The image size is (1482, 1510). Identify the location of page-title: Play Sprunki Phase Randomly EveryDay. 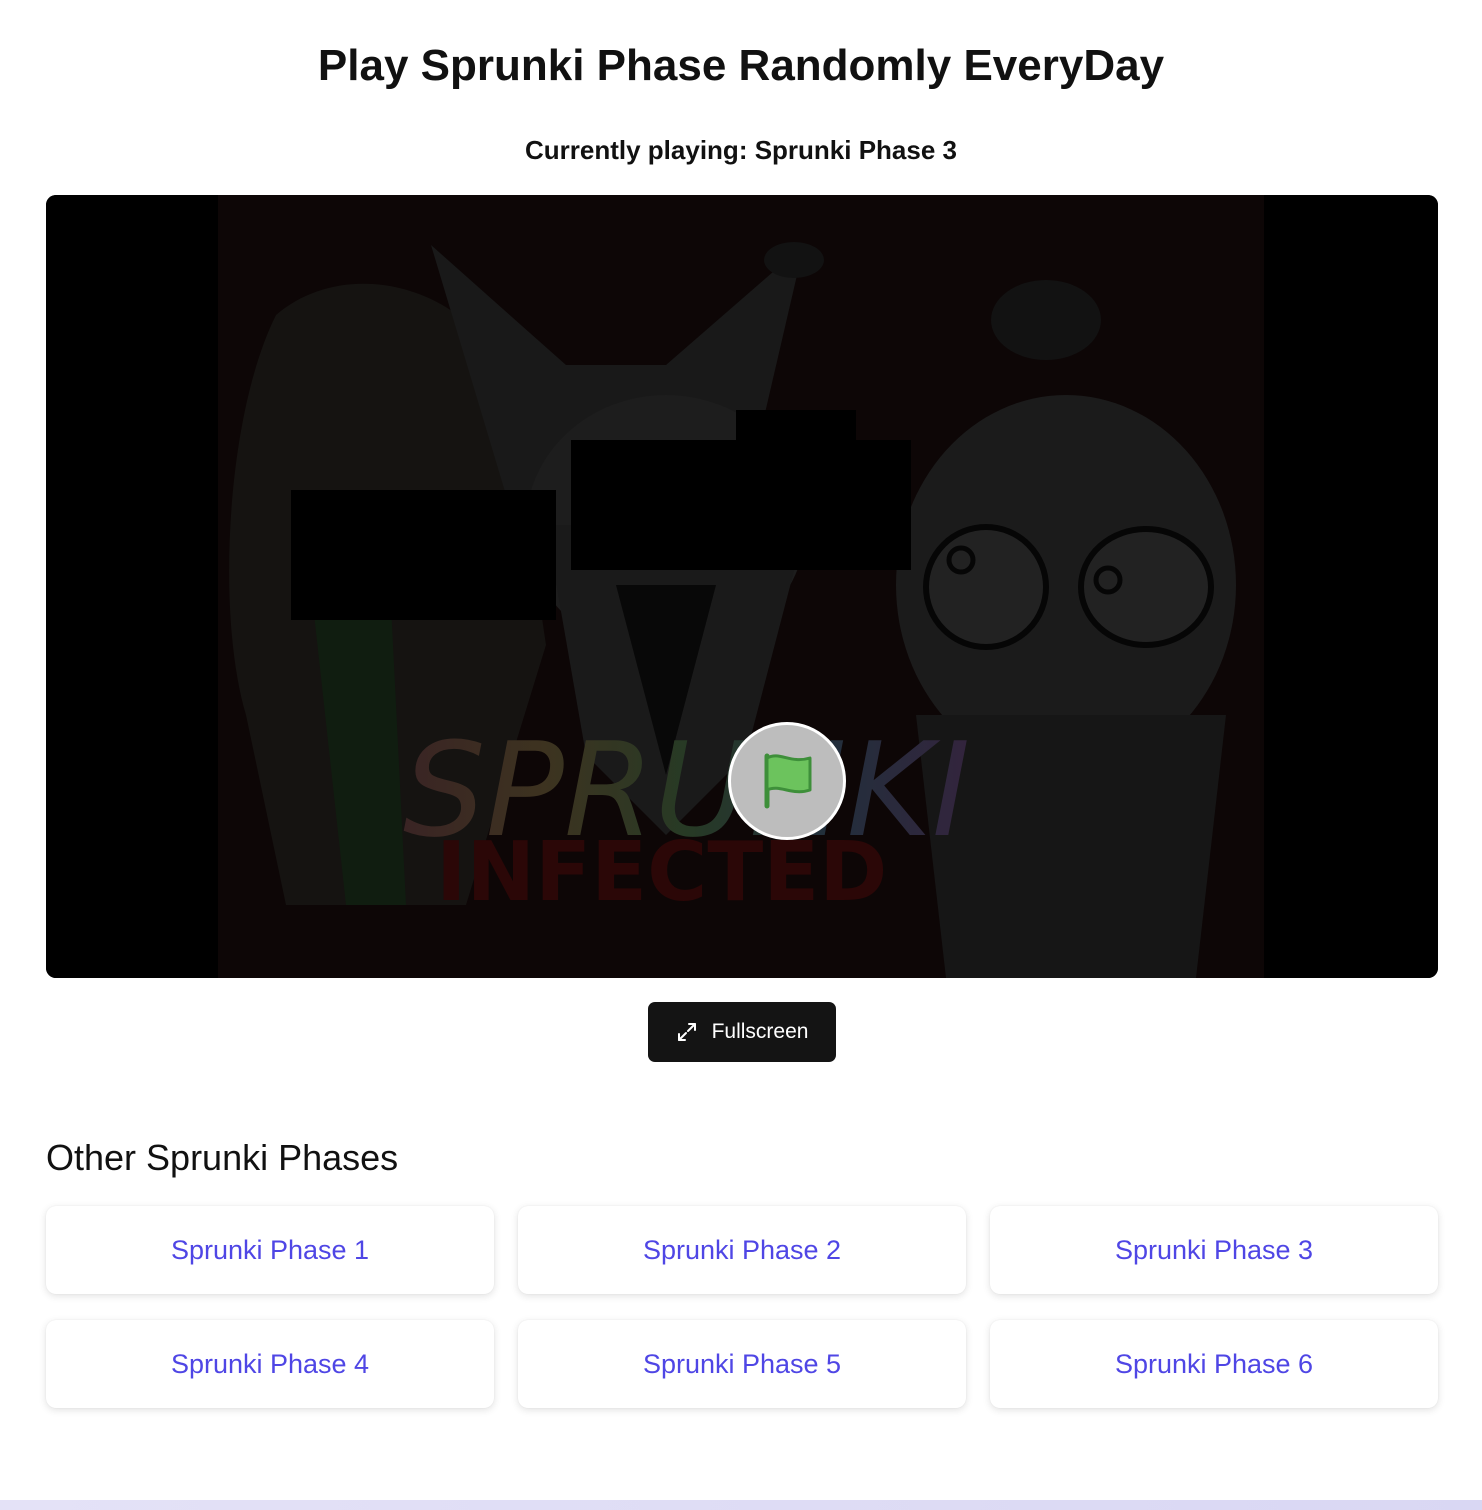
(741, 65).